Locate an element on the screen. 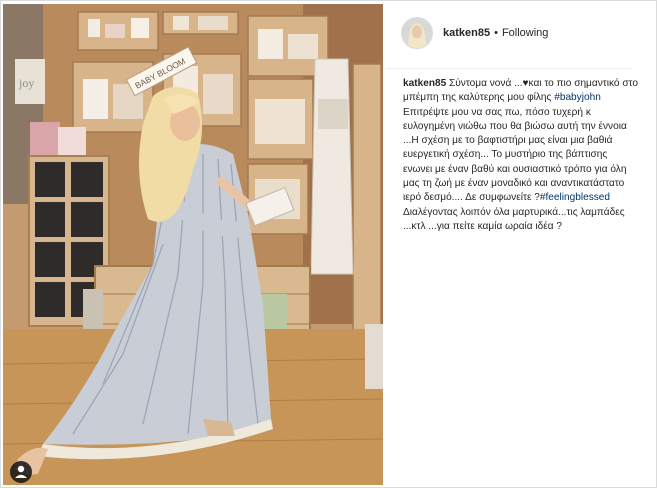 The image size is (657, 488). caption-fade is located at coordinates (513, 304).